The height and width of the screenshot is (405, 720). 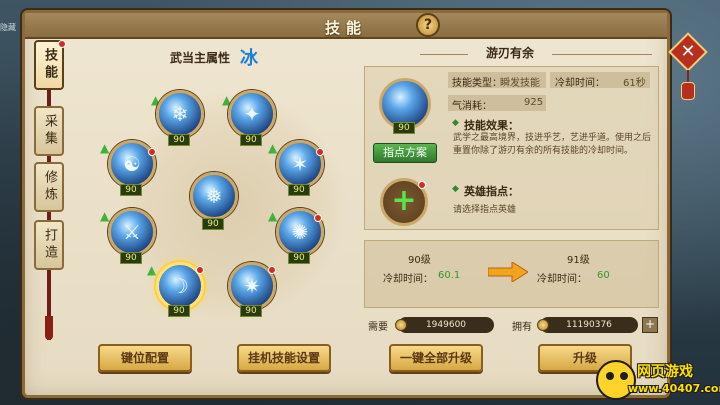 I want to click on title-bar: 技能 ?, so click(x=346, y=26).